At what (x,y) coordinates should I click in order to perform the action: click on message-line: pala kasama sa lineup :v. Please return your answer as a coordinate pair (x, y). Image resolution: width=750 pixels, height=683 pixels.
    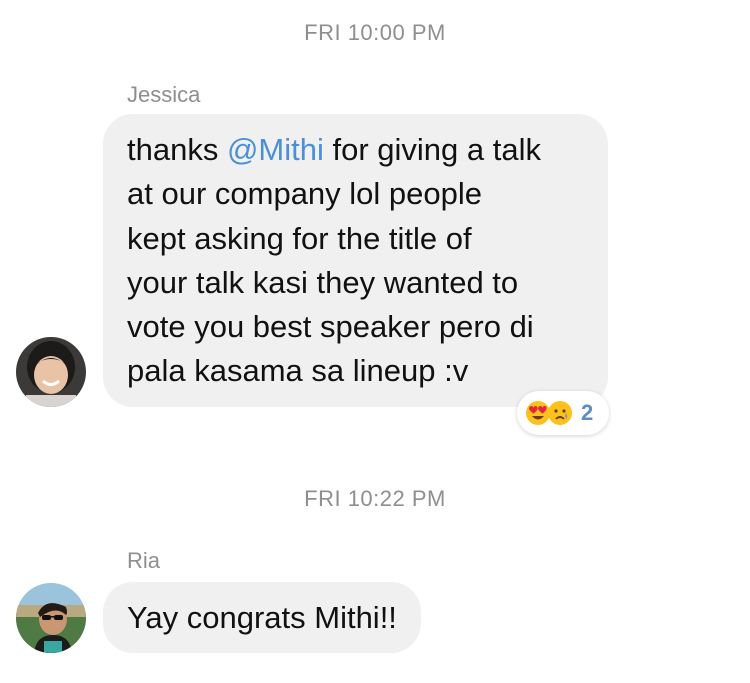
    Looking at the image, I should click on (298, 371).